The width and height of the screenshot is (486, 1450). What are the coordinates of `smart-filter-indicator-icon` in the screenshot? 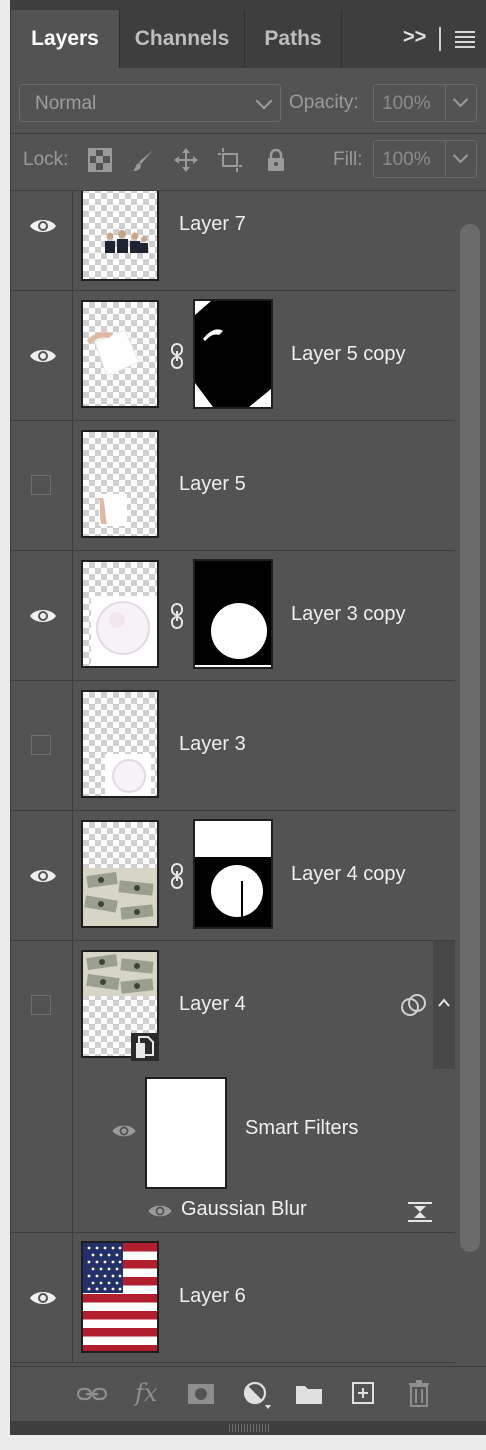 It's located at (413, 1005).